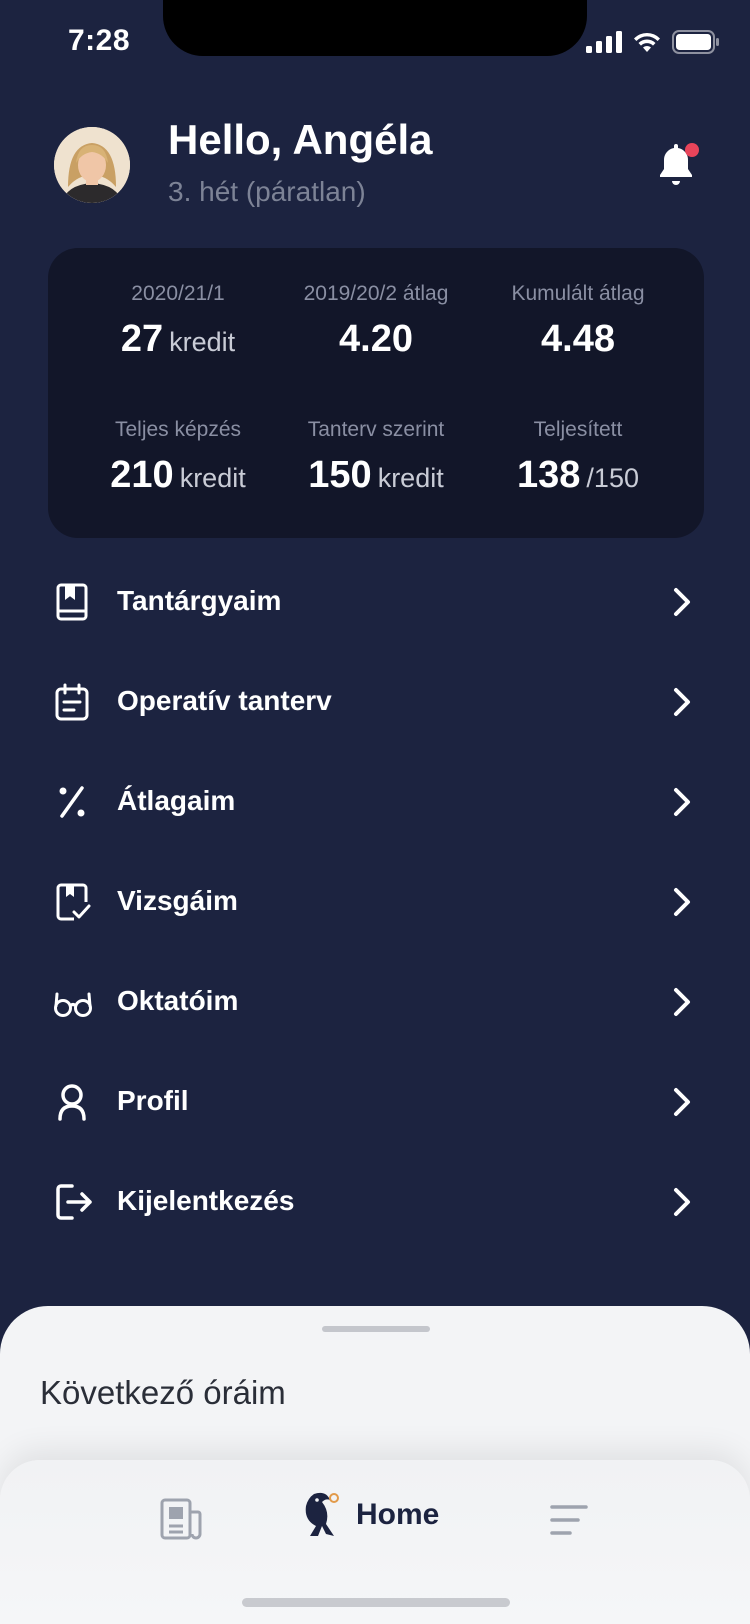  I want to click on menu-item-profile: Profil, so click(375, 1102).